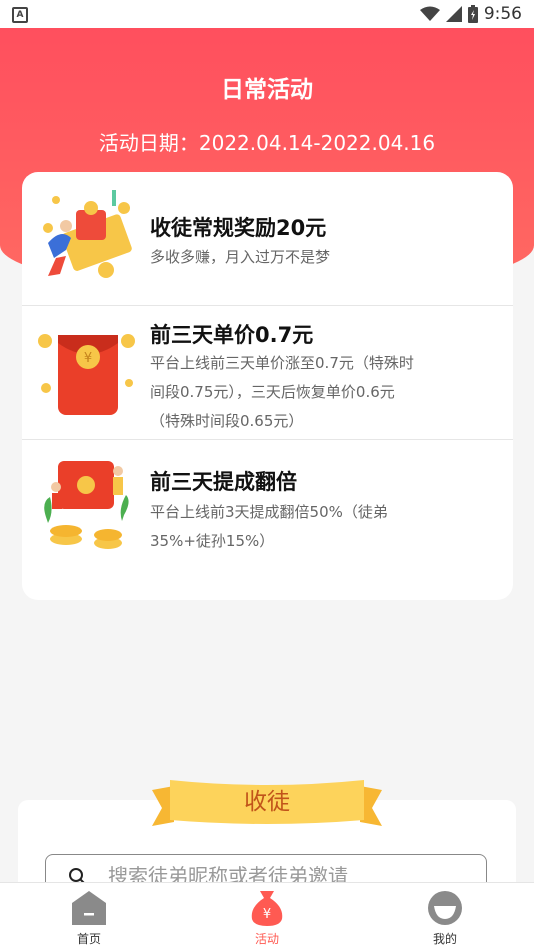  I want to click on reward-title: 收徒常规奖励20元, so click(238, 228).